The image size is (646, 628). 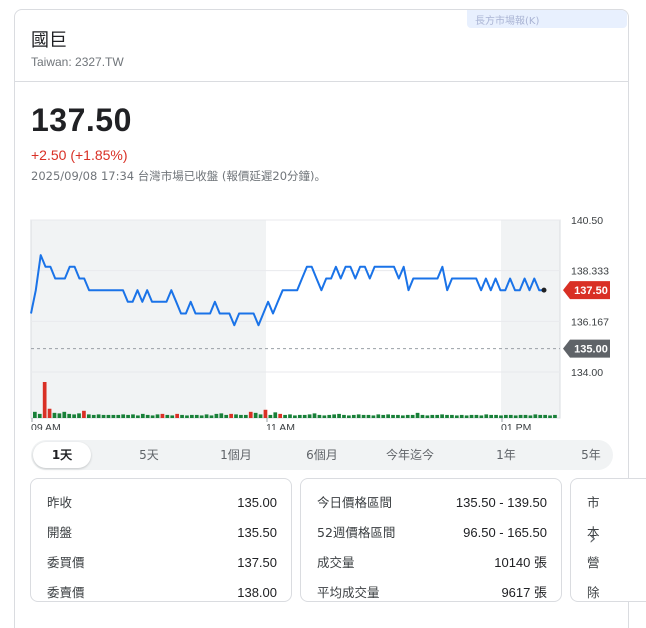 I want to click on y-tick-label: 140.50, so click(x=587, y=221).